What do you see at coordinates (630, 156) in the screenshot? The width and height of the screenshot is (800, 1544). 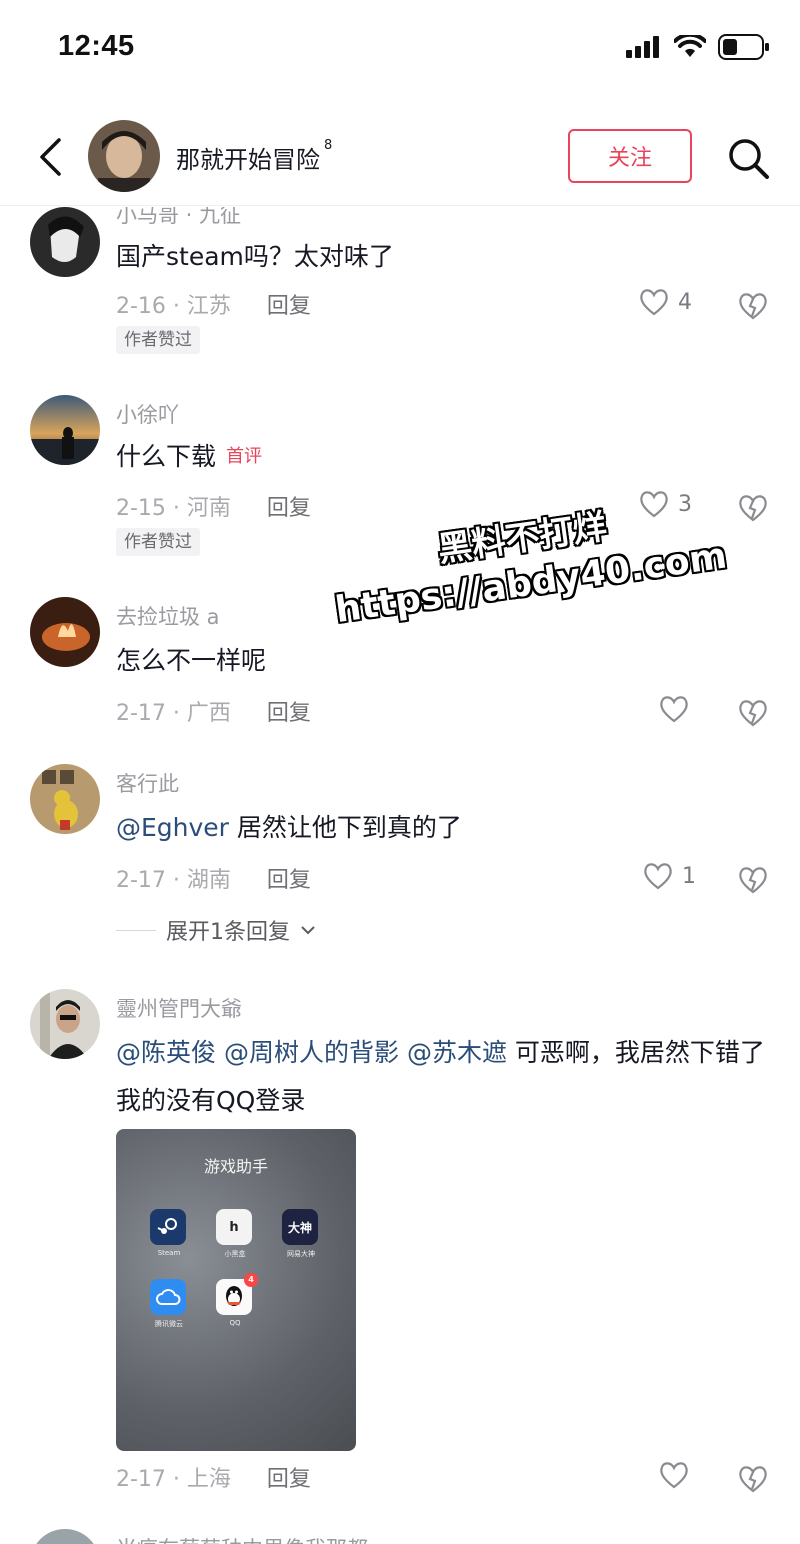 I see `follow-button: 关注` at bounding box center [630, 156].